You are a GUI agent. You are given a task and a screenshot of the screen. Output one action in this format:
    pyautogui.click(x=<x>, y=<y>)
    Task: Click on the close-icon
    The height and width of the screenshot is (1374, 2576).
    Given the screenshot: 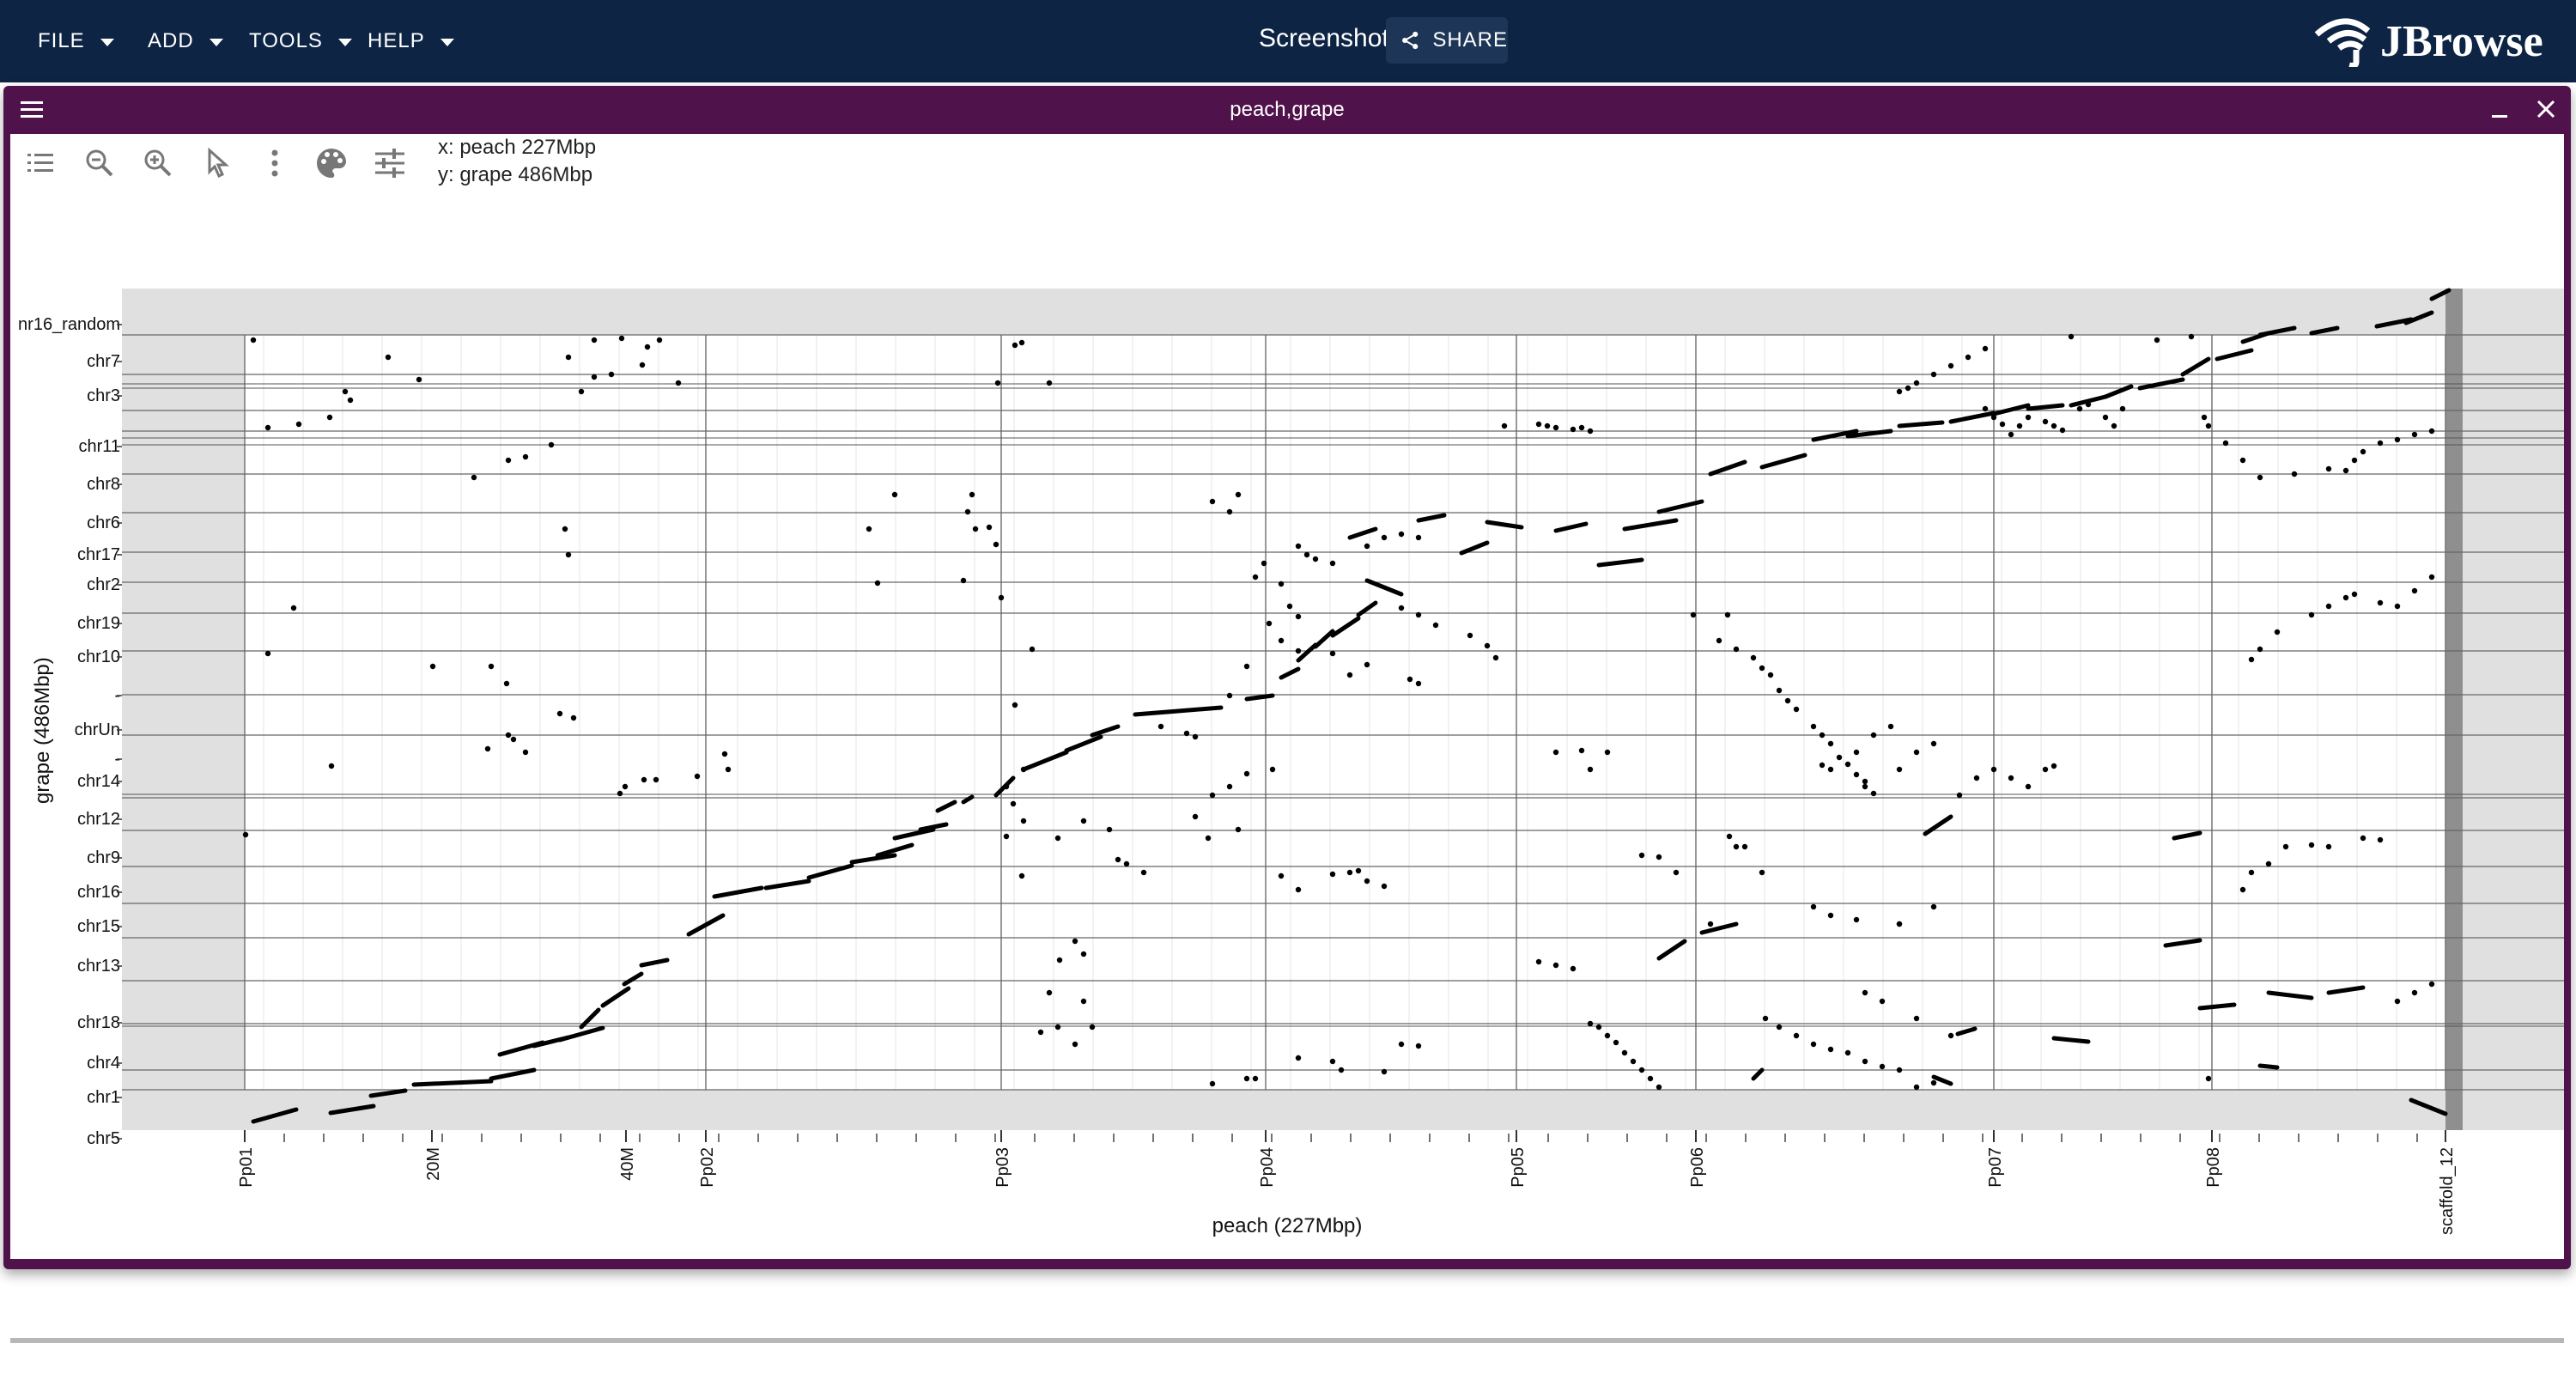 What is the action you would take?
    pyautogui.click(x=2546, y=109)
    